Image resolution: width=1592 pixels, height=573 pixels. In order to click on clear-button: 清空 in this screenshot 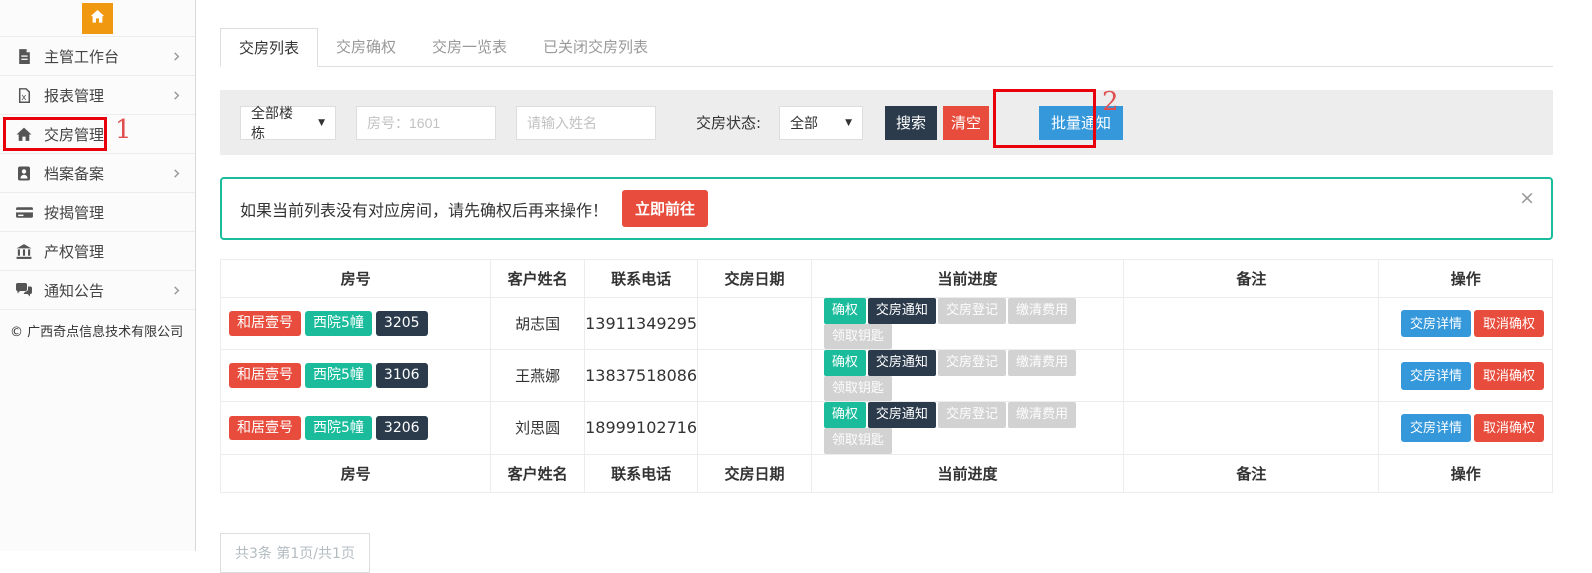, I will do `click(966, 122)`.